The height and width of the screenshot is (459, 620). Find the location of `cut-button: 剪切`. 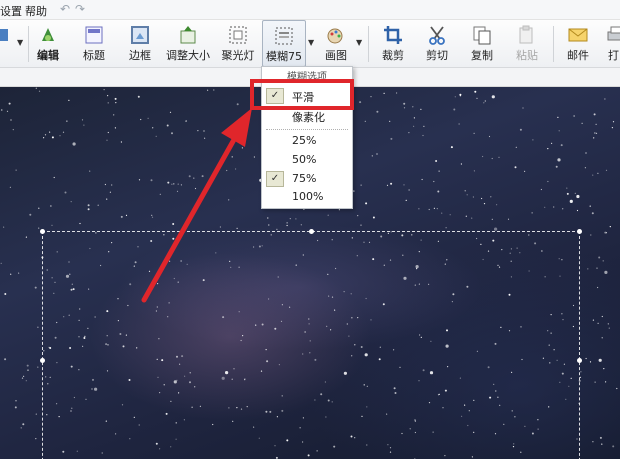

cut-button: 剪切 is located at coordinates (437, 43).